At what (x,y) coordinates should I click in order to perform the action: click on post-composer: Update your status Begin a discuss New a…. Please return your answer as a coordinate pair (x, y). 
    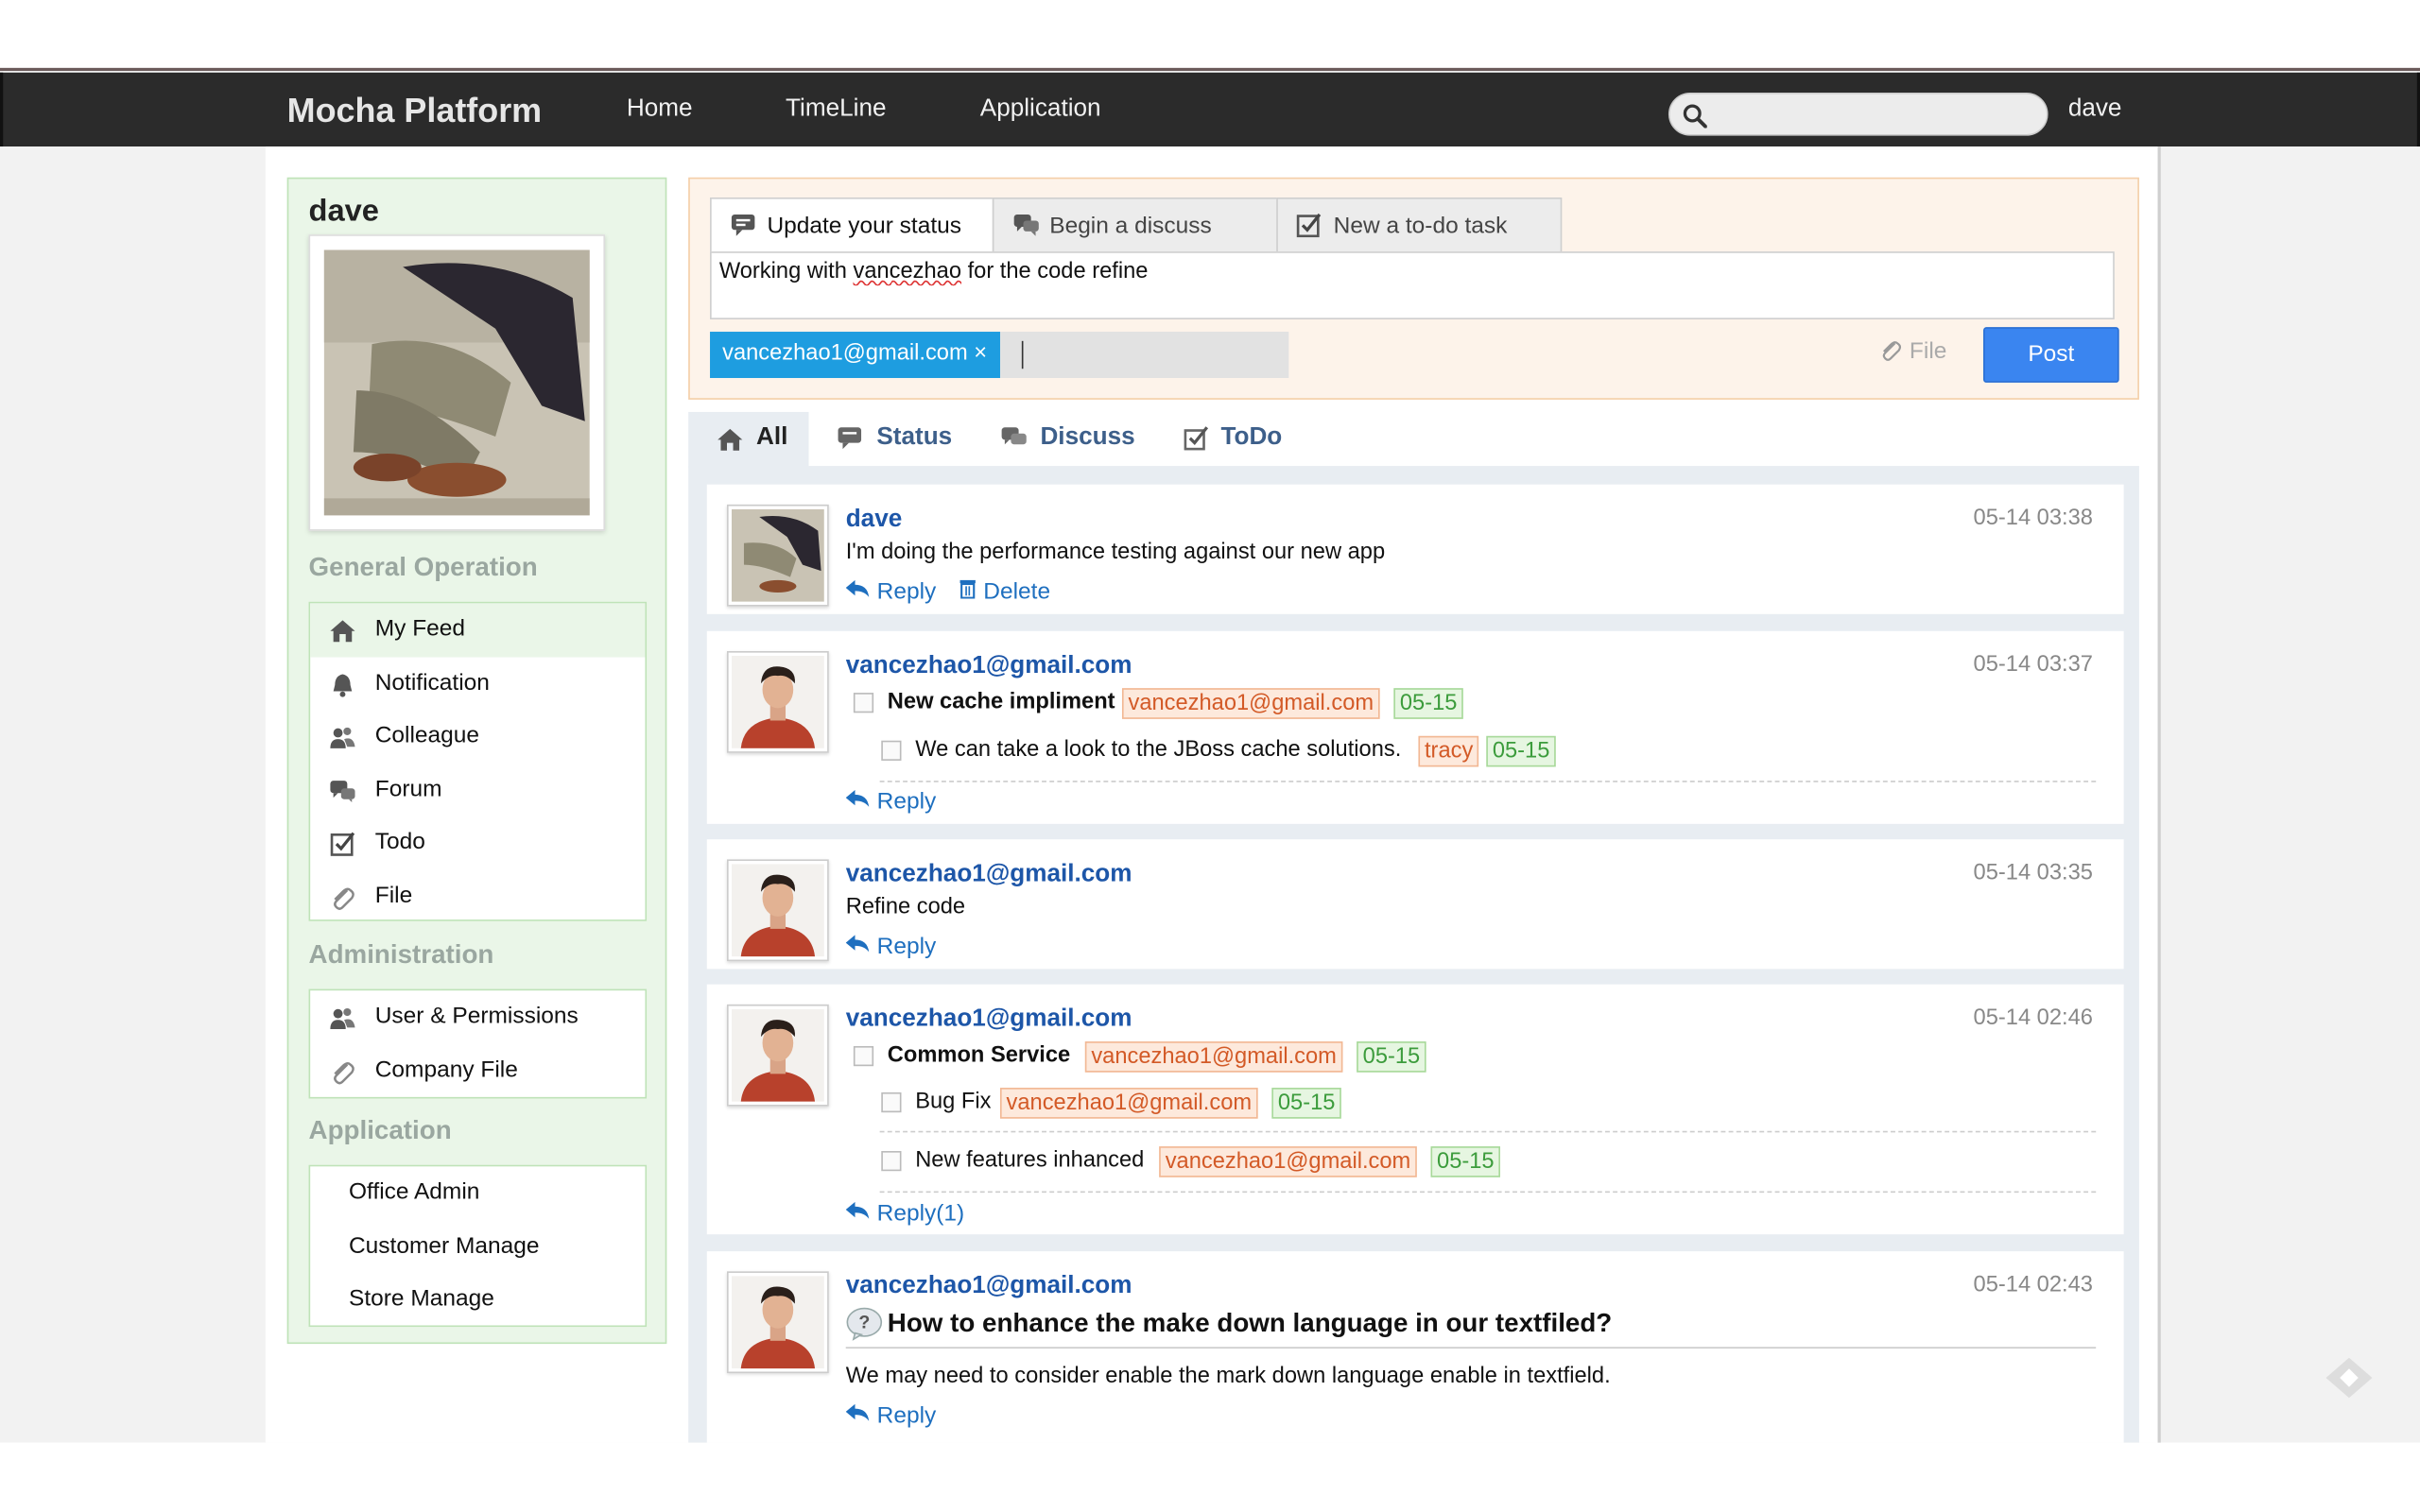
    Looking at the image, I should click on (1413, 288).